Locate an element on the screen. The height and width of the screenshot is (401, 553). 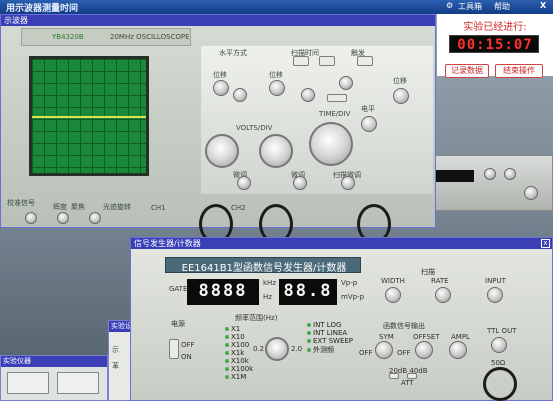
sweep-mode-knob is located at coordinates (346, 83).